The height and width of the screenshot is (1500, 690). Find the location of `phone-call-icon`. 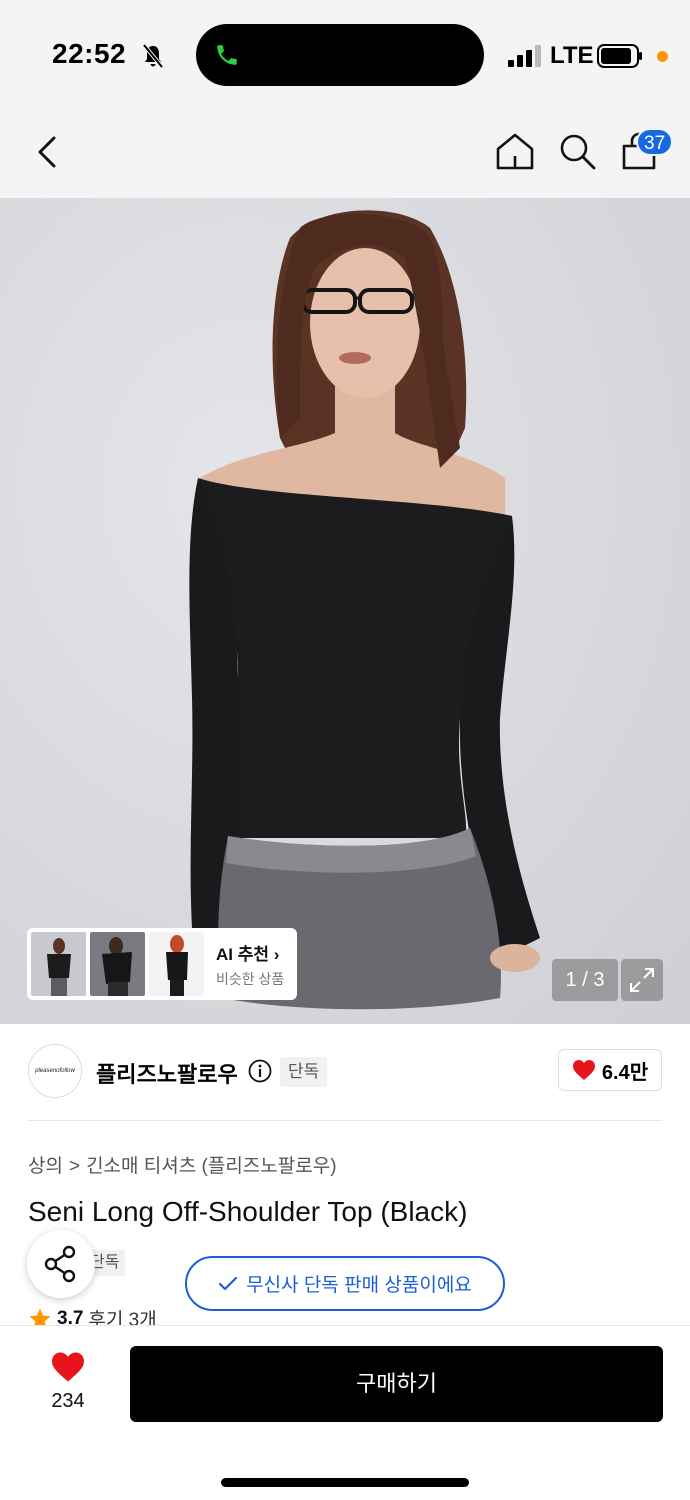

phone-call-icon is located at coordinates (227, 55).